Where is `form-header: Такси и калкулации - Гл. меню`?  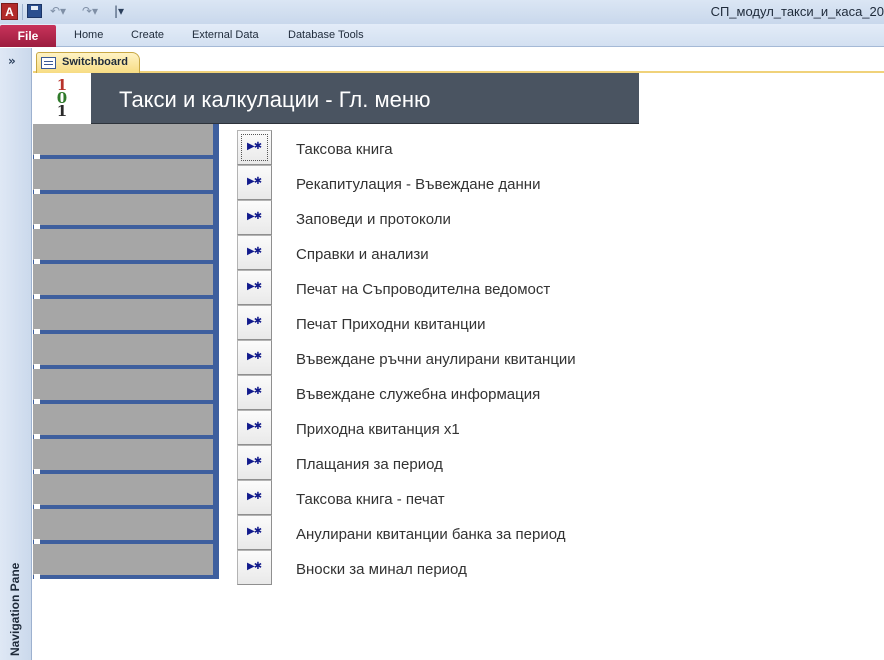
form-header: Такси и калкулации - Гл. меню is located at coordinates (365, 98).